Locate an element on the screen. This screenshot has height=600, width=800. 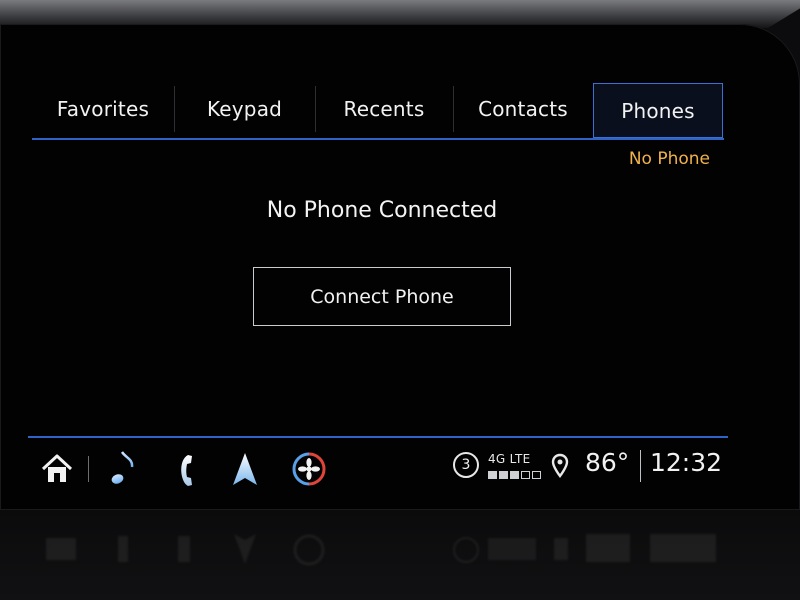
tab-favorites-label: Favorites is located at coordinates (103, 109).